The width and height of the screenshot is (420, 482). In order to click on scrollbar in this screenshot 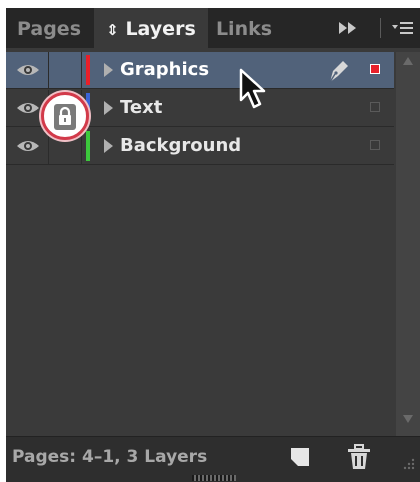, I will do `click(408, 244)`.